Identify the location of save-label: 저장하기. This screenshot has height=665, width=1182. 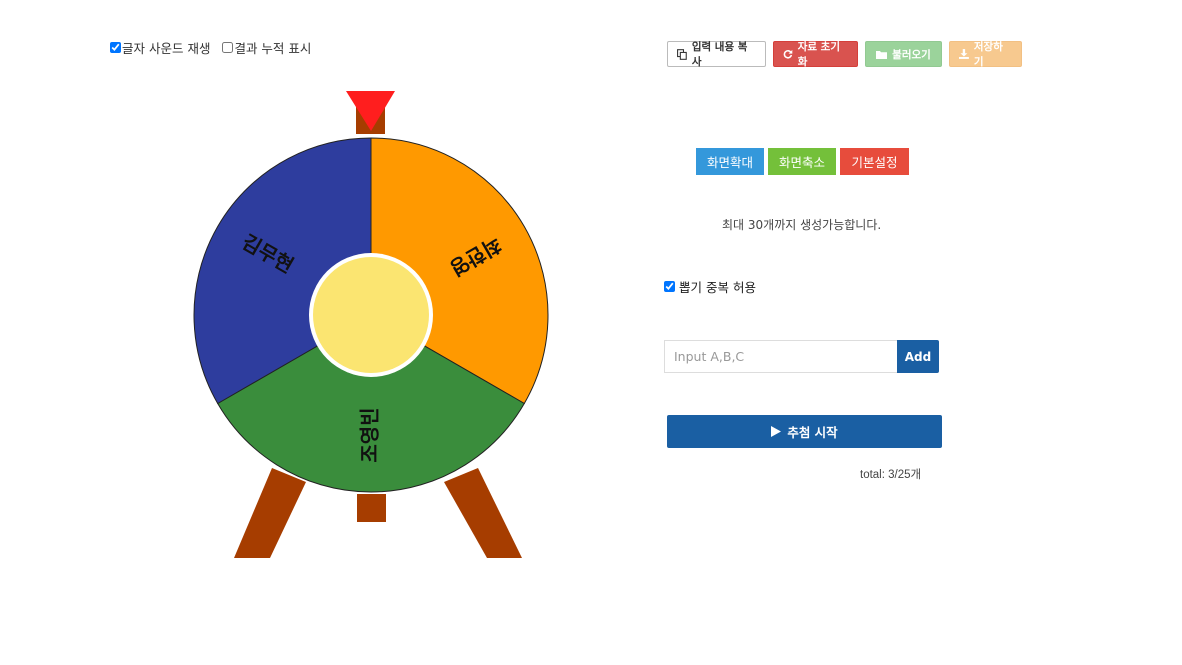
(988, 54).